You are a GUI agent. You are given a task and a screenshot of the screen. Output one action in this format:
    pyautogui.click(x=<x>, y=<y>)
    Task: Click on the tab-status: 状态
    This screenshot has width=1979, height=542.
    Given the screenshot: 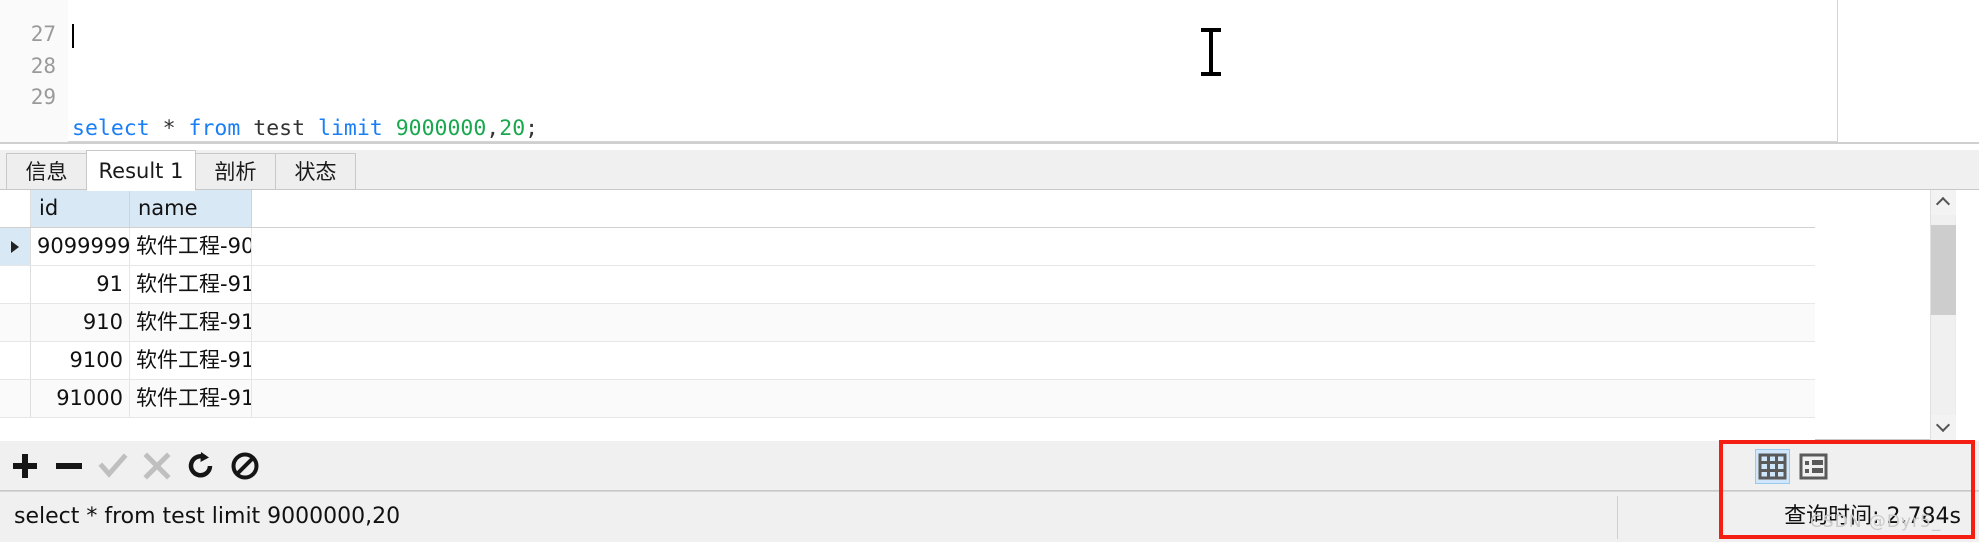 What is the action you would take?
    pyautogui.click(x=315, y=171)
    